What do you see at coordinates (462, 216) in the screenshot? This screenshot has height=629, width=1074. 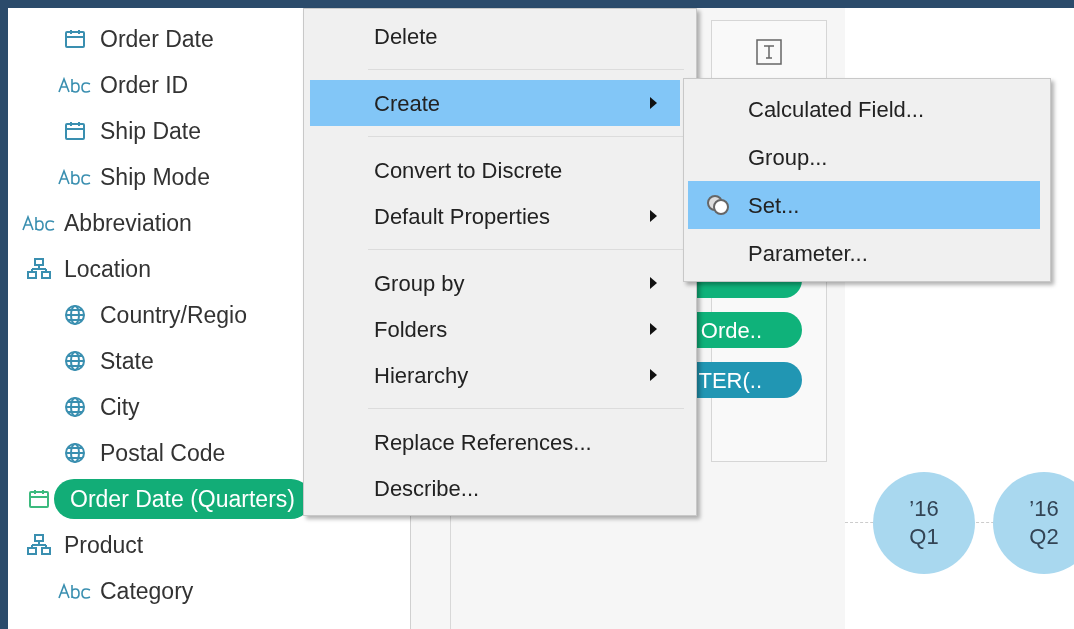 I see `menu-label: Default Properties` at bounding box center [462, 216].